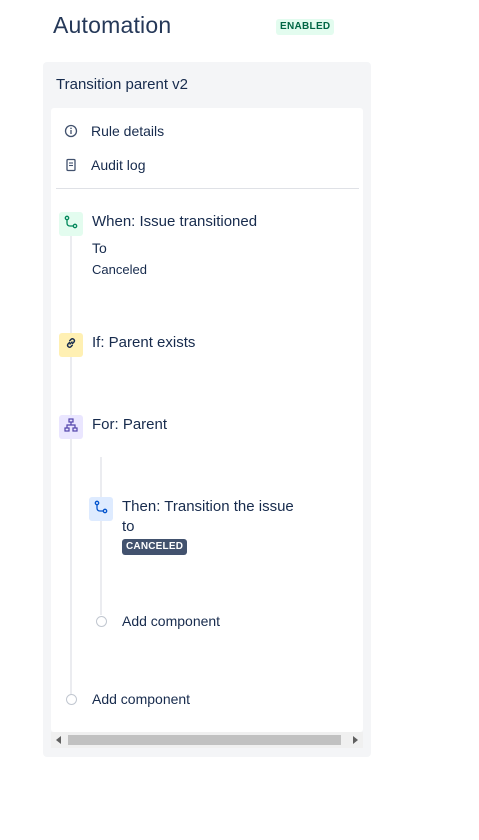 The height and width of the screenshot is (840, 479). I want to click on audit-log-link: Audit log, so click(104, 165).